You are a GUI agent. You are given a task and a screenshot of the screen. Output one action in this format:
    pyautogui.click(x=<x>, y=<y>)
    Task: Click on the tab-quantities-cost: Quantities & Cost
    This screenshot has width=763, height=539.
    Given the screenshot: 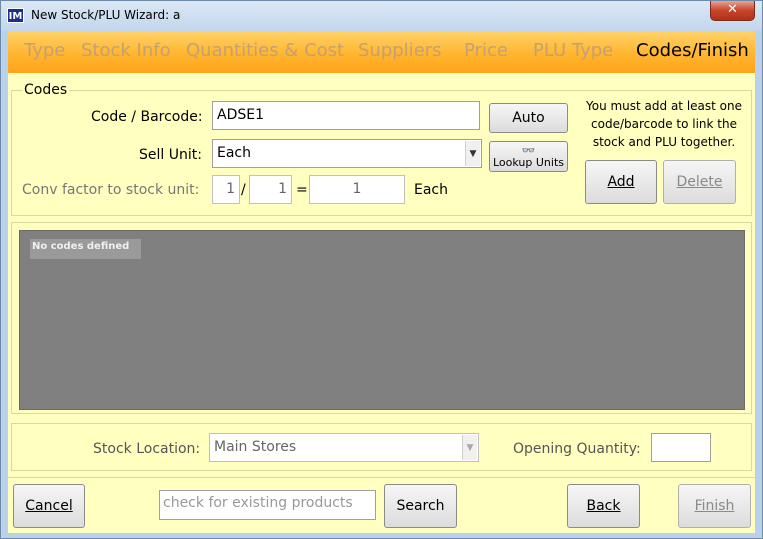 What is the action you would take?
    pyautogui.click(x=265, y=50)
    